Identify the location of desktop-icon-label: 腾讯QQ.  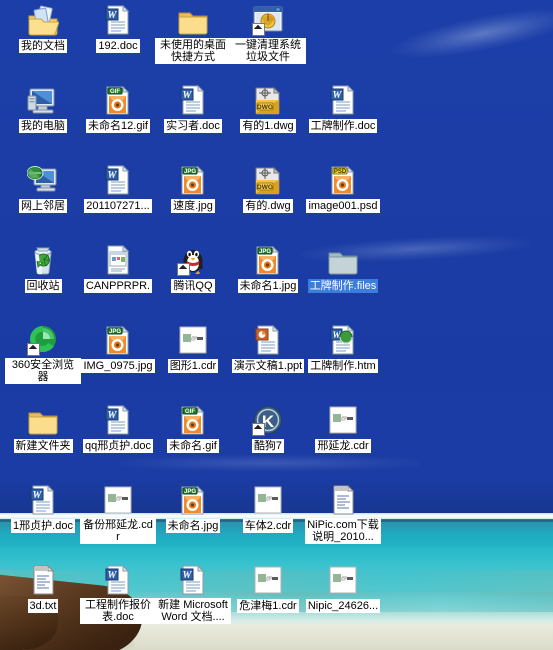
(193, 286).